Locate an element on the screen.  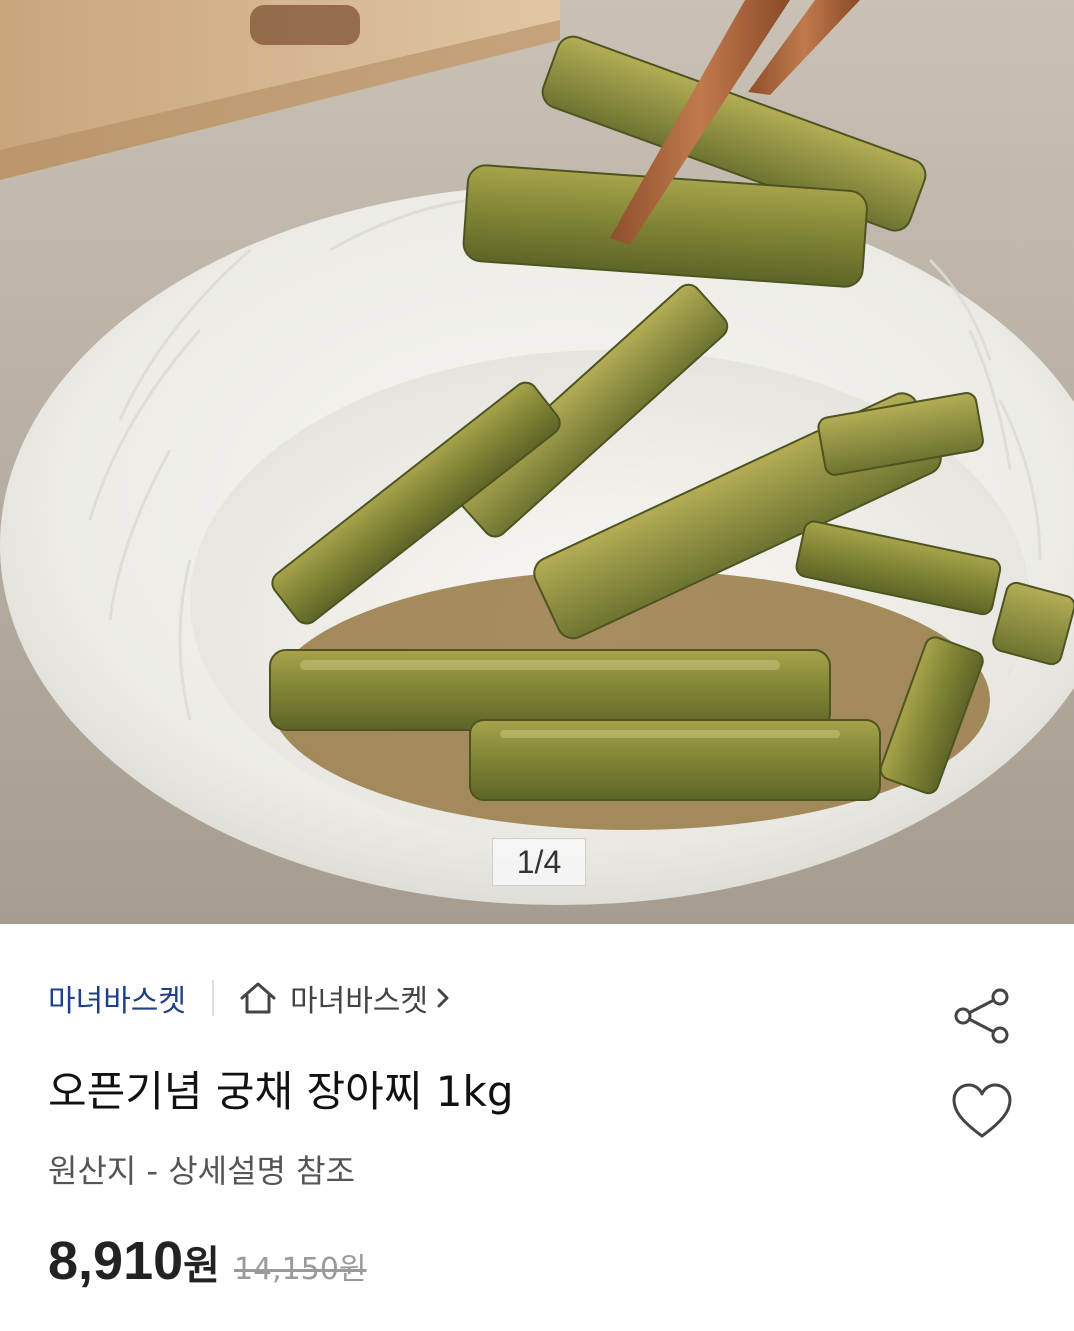
image-counter: 1/4 is located at coordinates (539, 862).